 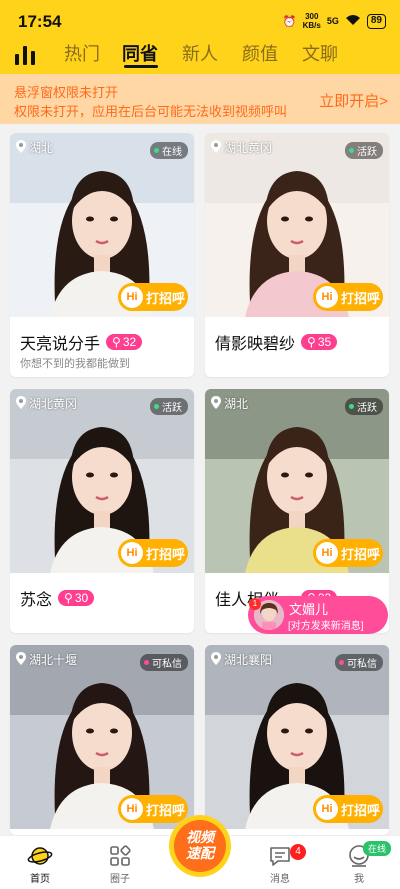 I want to click on nav-me-label: 我, so click(x=359, y=879).